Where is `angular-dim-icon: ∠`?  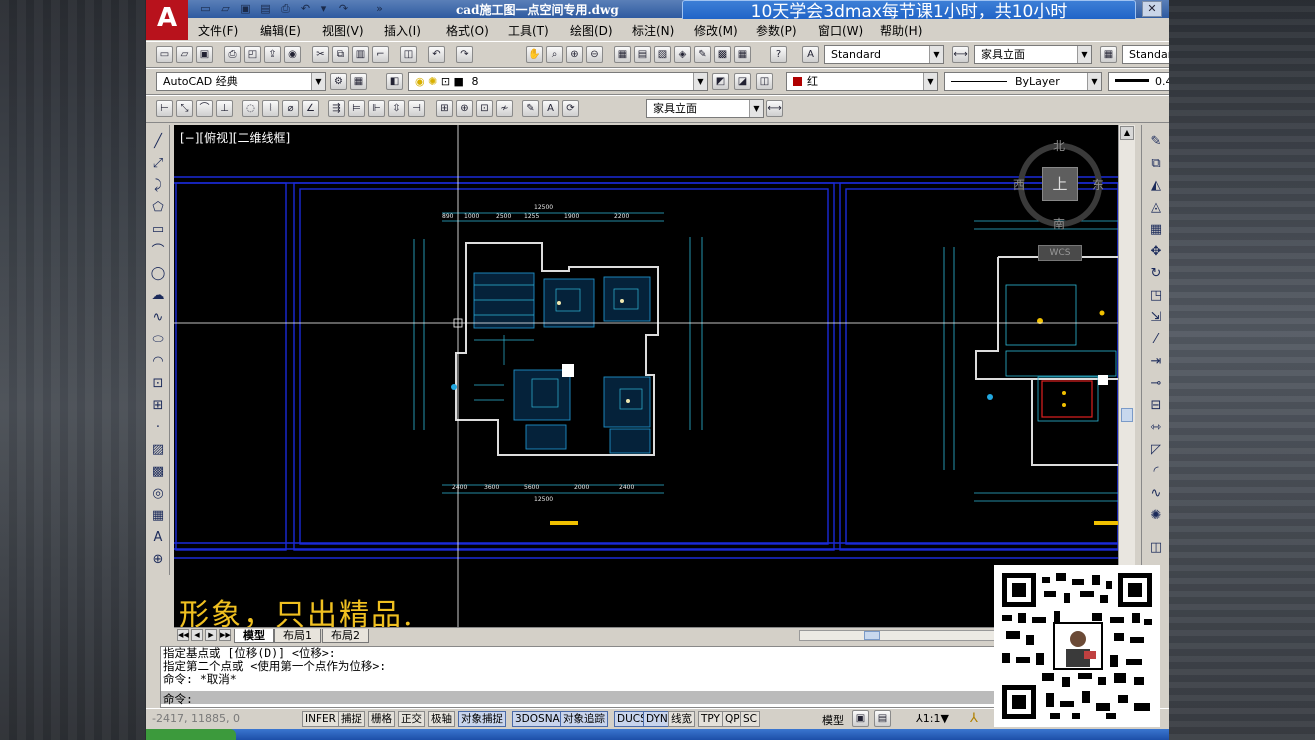
angular-dim-icon: ∠ is located at coordinates (310, 108).